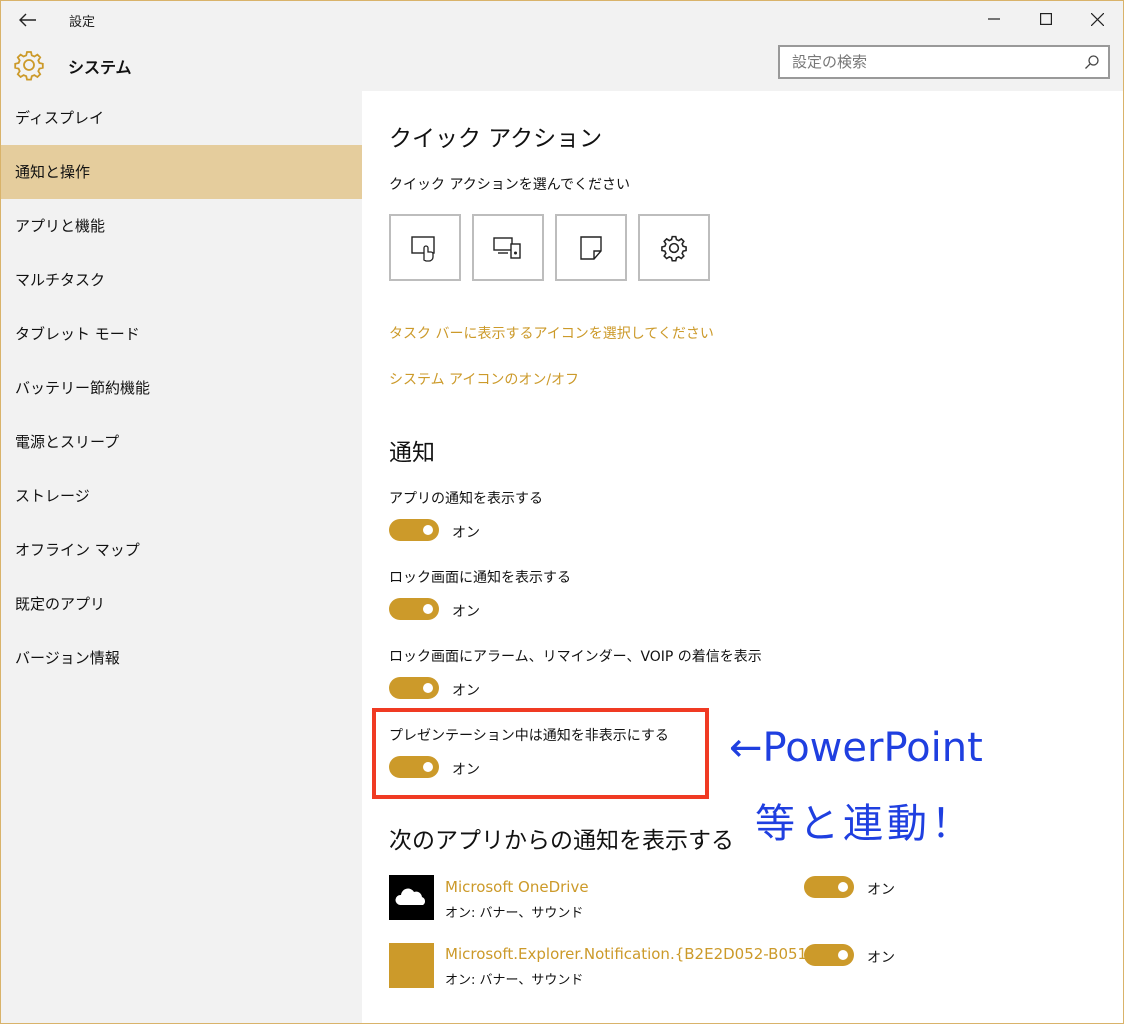 The height and width of the screenshot is (1024, 1124). I want to click on sidebar-item-multitasking: マルチタスク, so click(181, 280).